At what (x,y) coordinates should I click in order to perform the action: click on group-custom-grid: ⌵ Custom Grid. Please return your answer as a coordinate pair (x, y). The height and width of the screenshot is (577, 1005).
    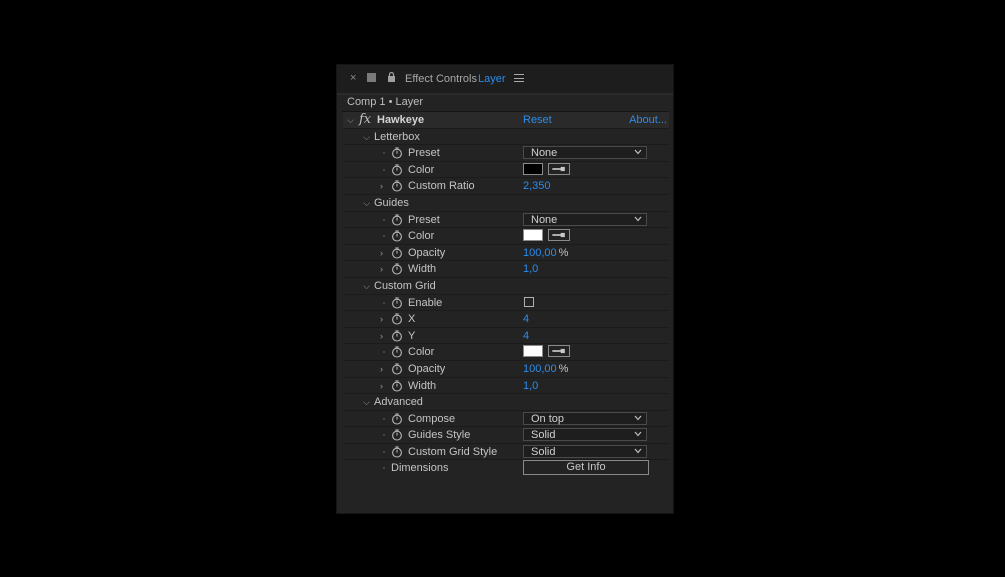
    Looking at the image, I should click on (506, 286).